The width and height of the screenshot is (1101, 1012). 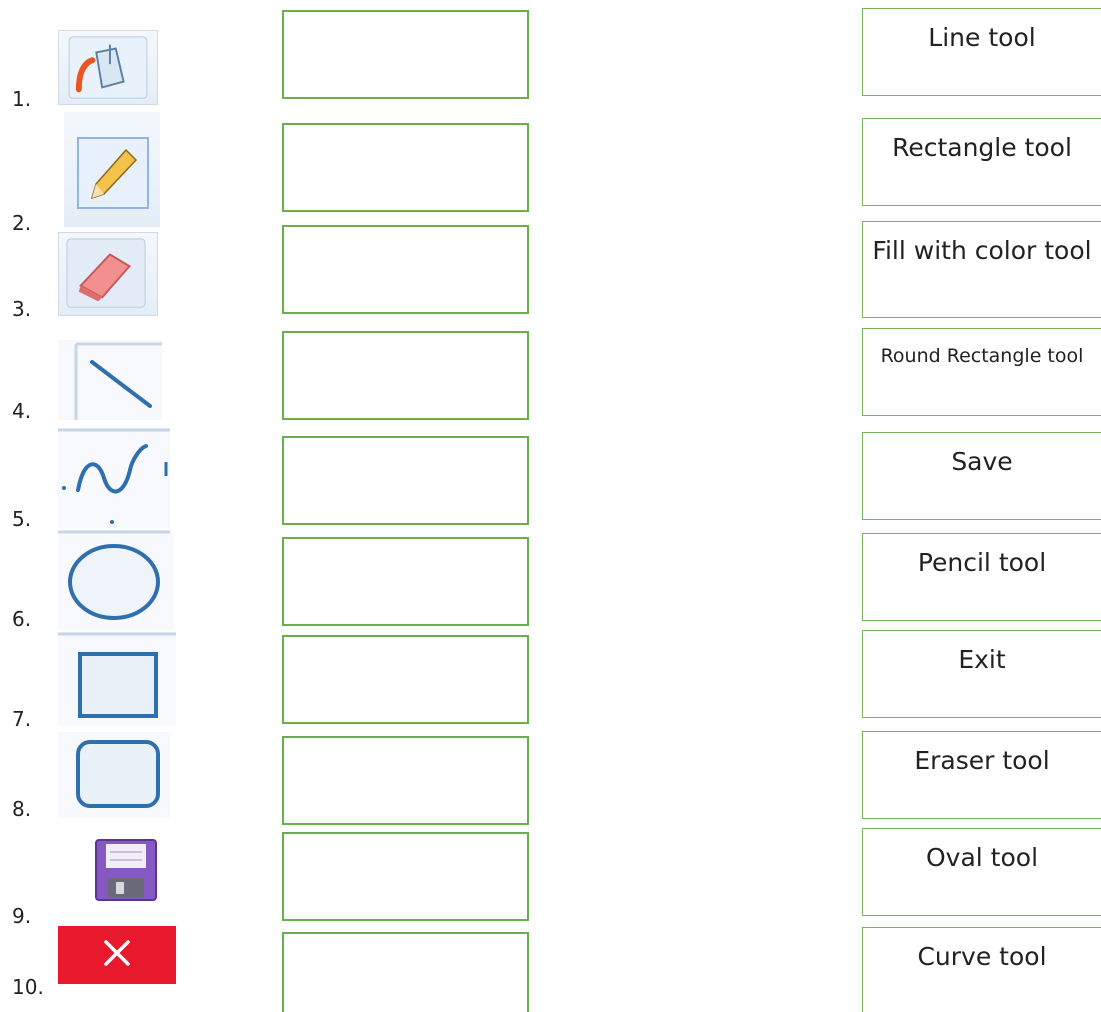 What do you see at coordinates (981, 775) in the screenshot?
I see `label-eraser-tool: Eraser tool` at bounding box center [981, 775].